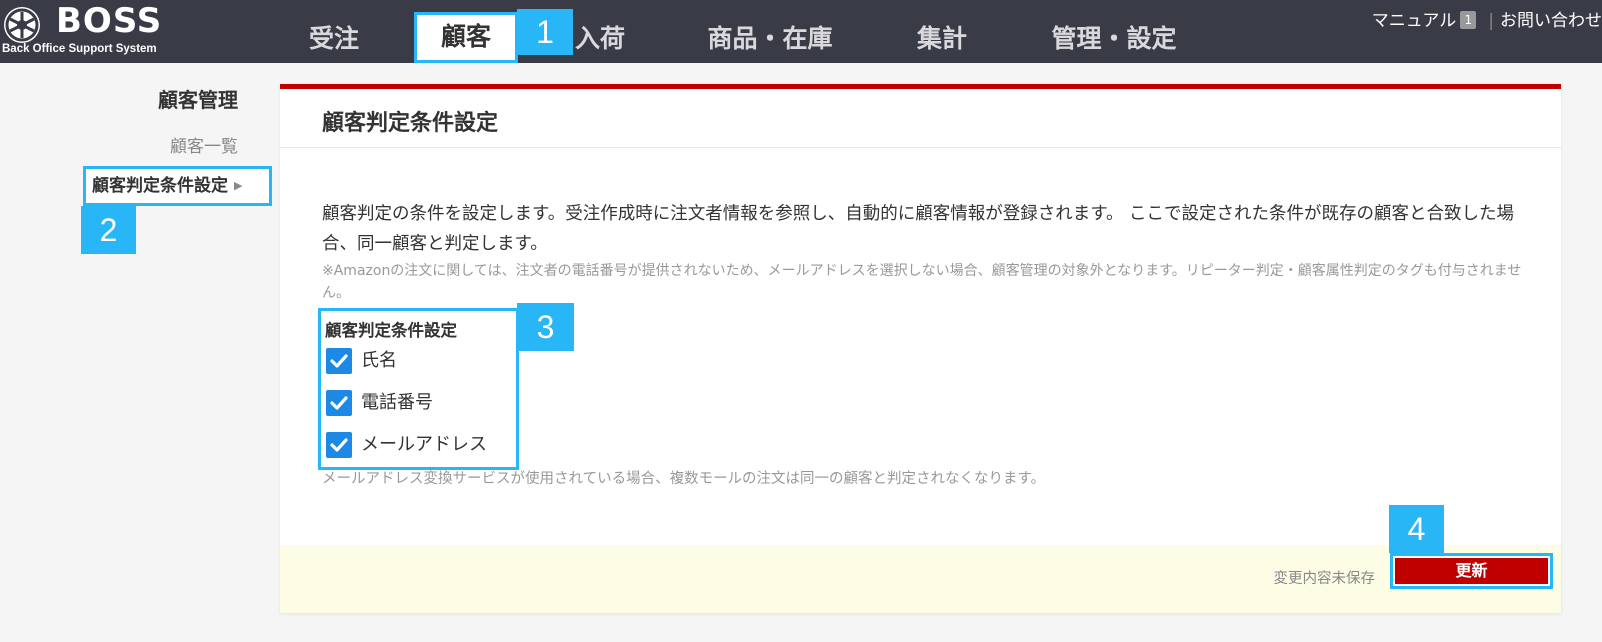 The width and height of the screenshot is (1602, 642). I want to click on triangle-right-icon: ▶, so click(238, 185).